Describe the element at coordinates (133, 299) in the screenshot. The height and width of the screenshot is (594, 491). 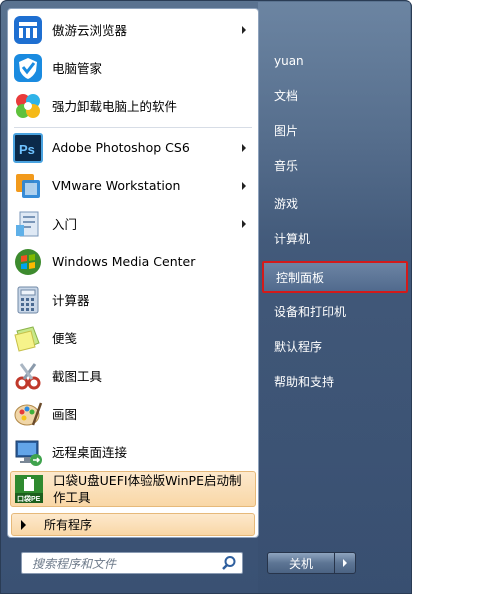
I see `program-item-calculator: 计算器` at that location.